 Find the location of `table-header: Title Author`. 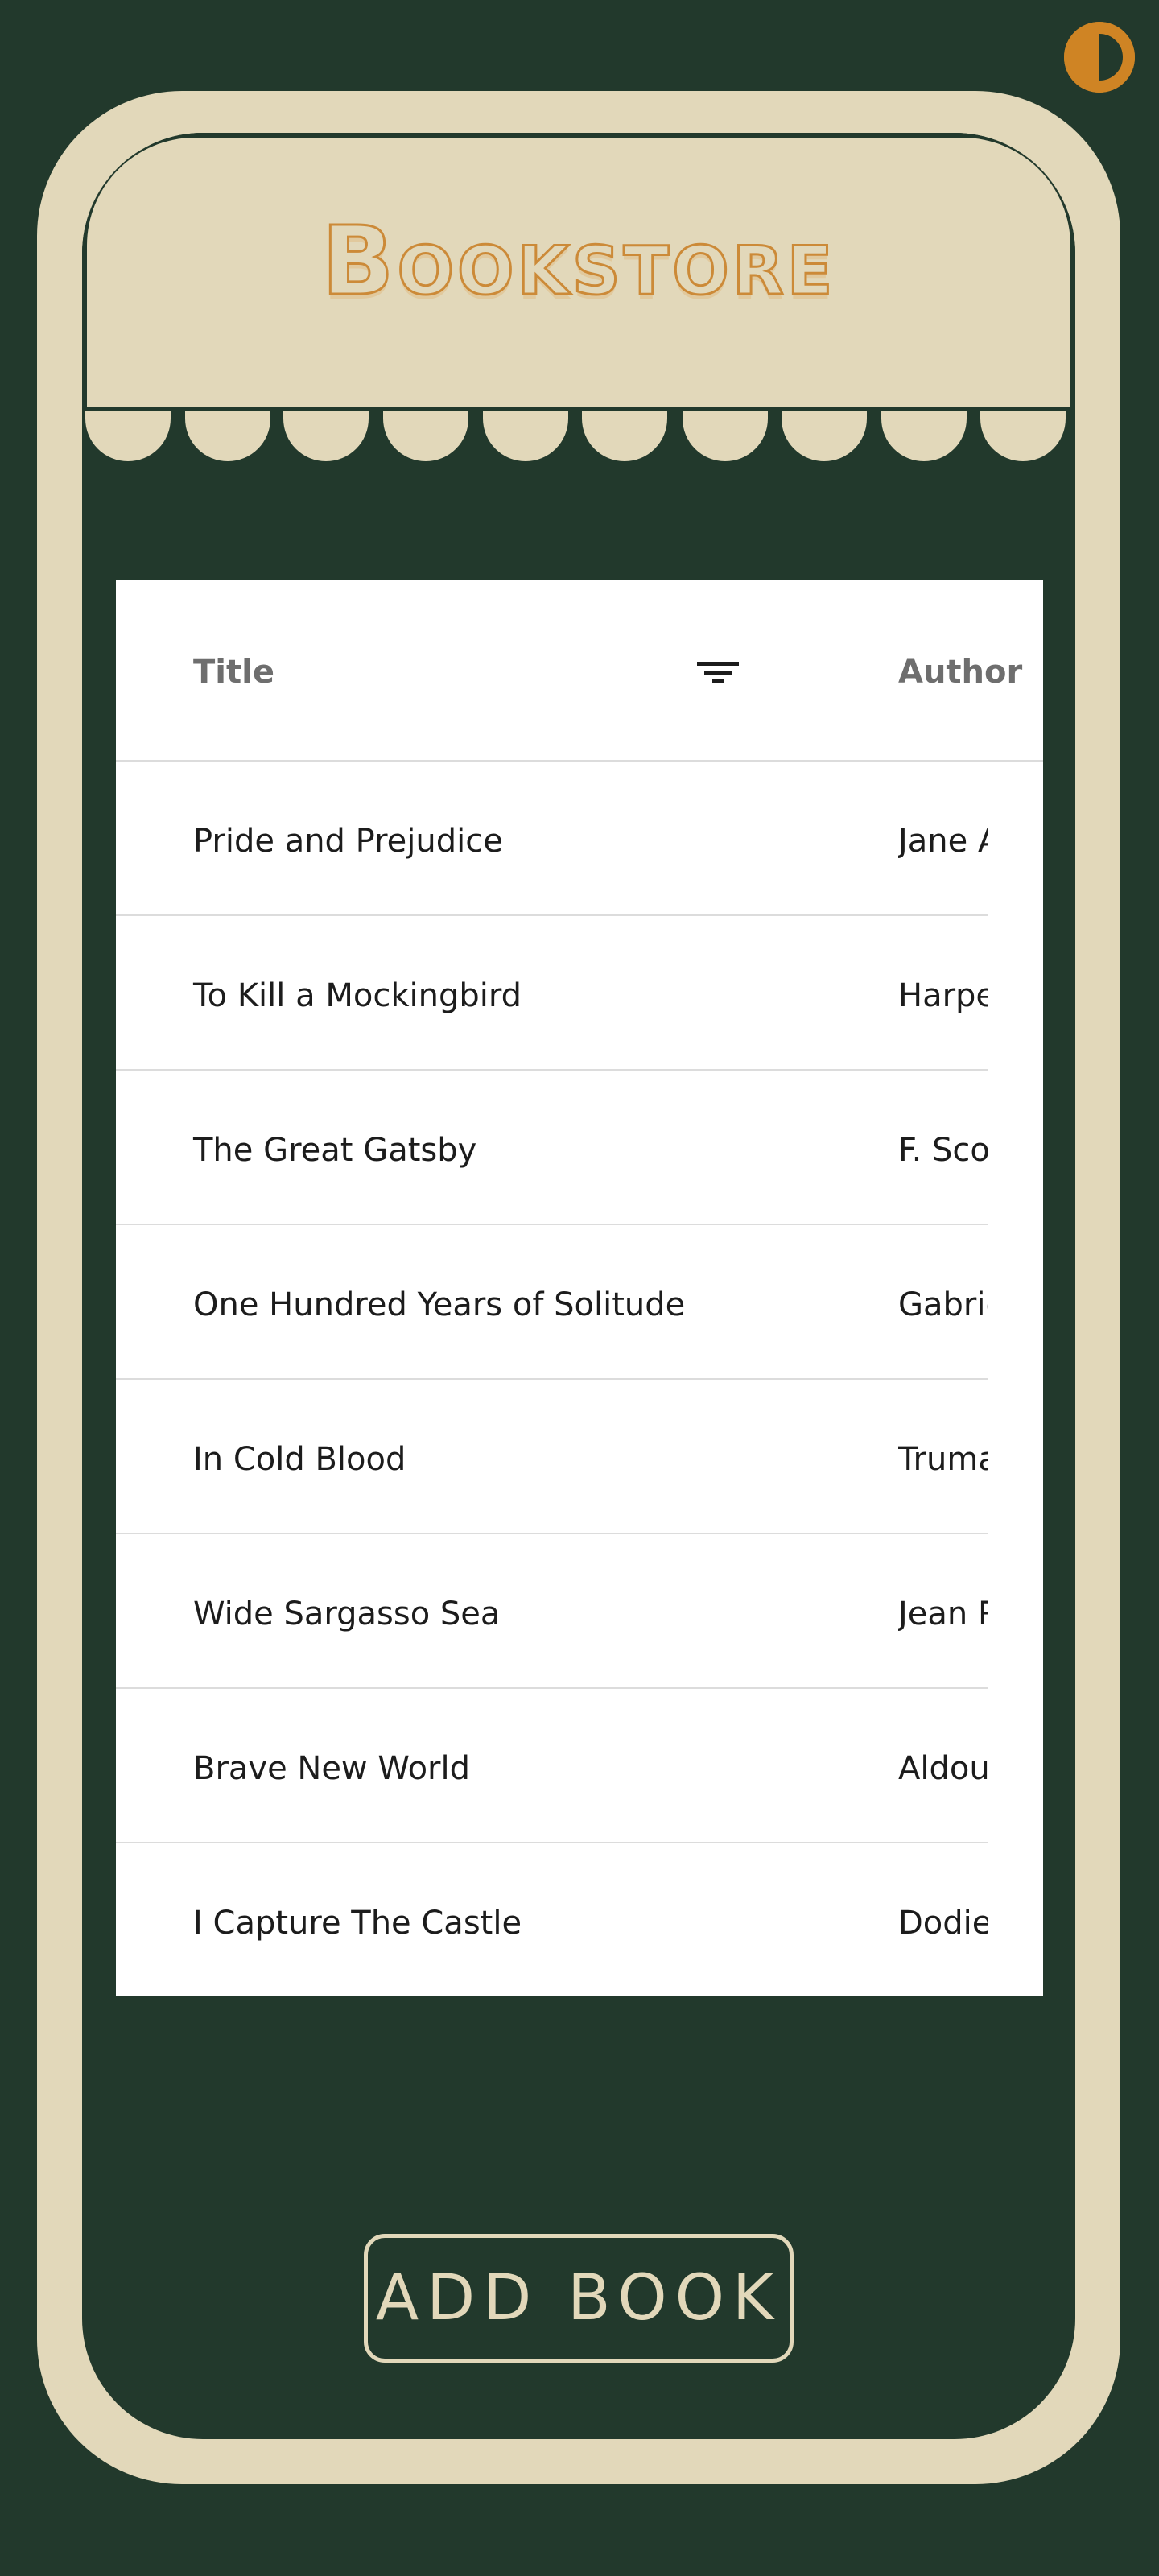

table-header: Title Author is located at coordinates (579, 671).